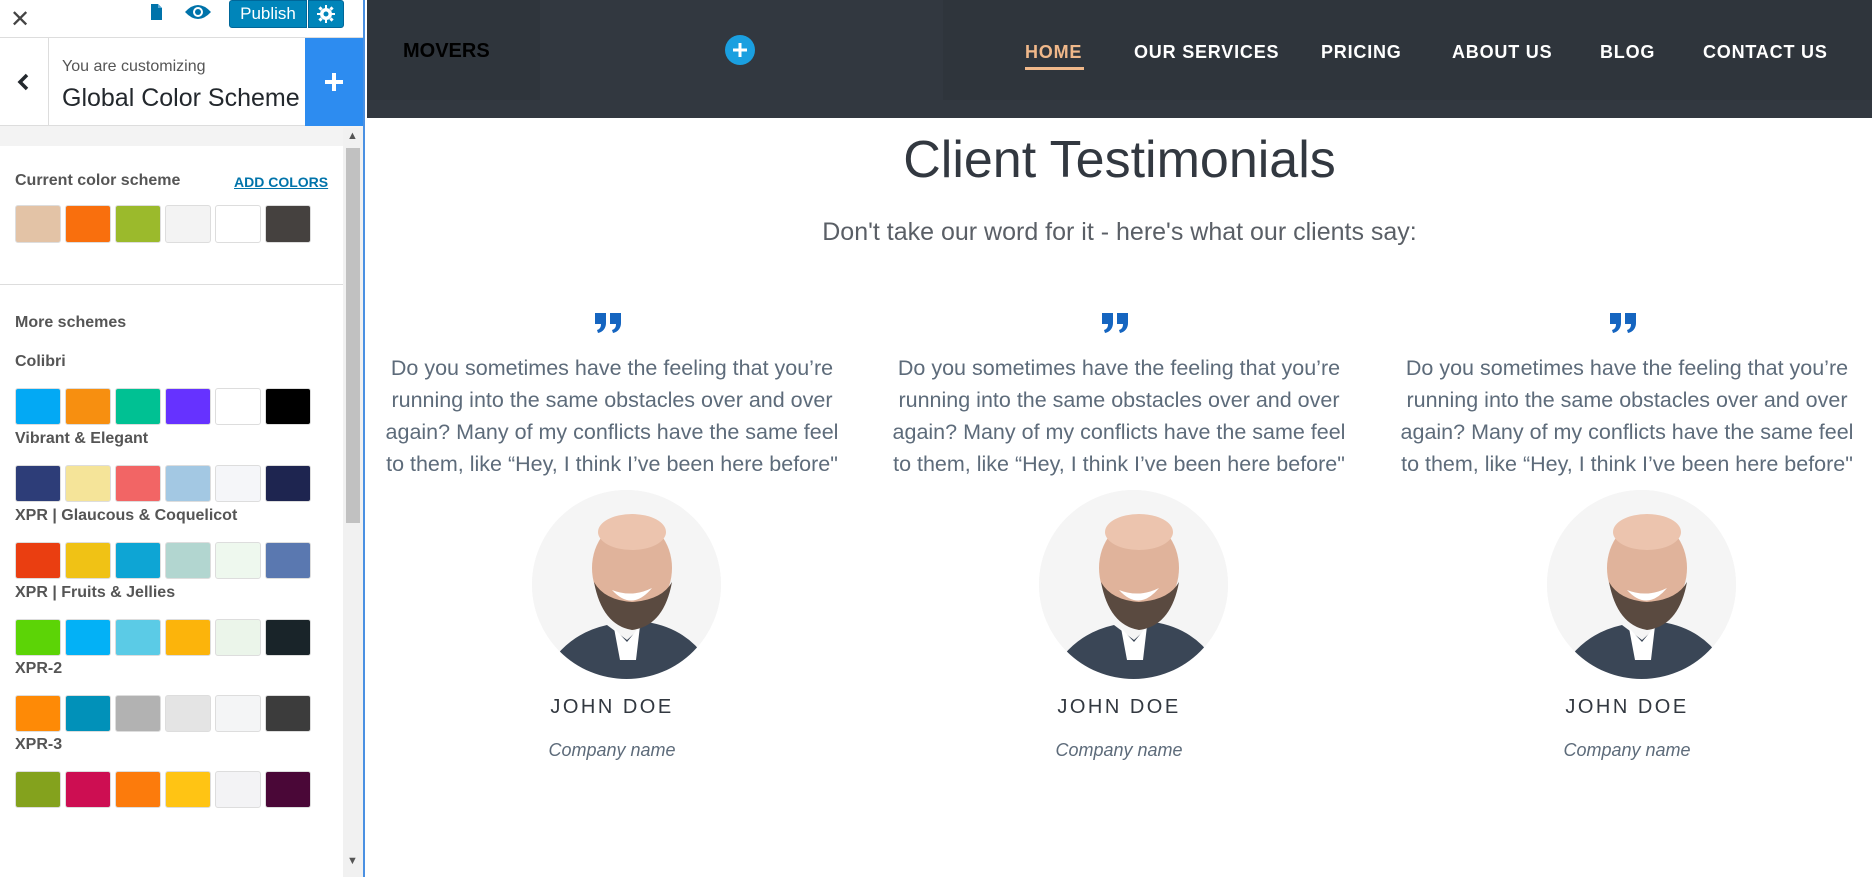  I want to click on scheme-name: XPR-3, so click(38, 745).